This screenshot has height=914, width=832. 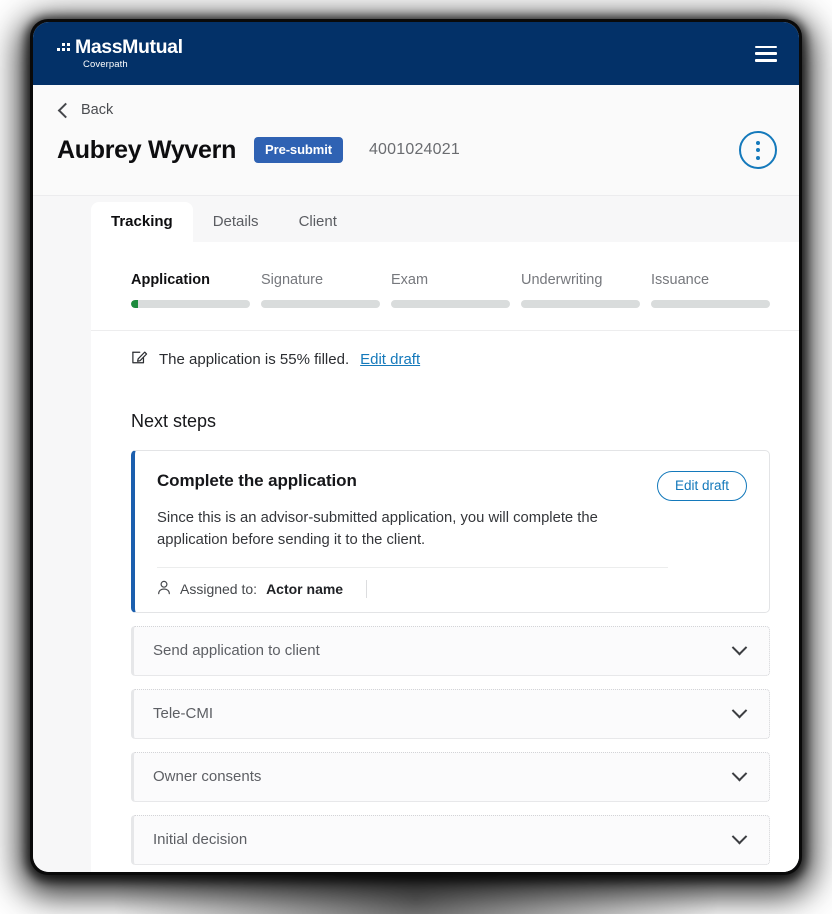 What do you see at coordinates (452, 583) in the screenshot?
I see `assigned-to-row: Assigned to: Actor name` at bounding box center [452, 583].